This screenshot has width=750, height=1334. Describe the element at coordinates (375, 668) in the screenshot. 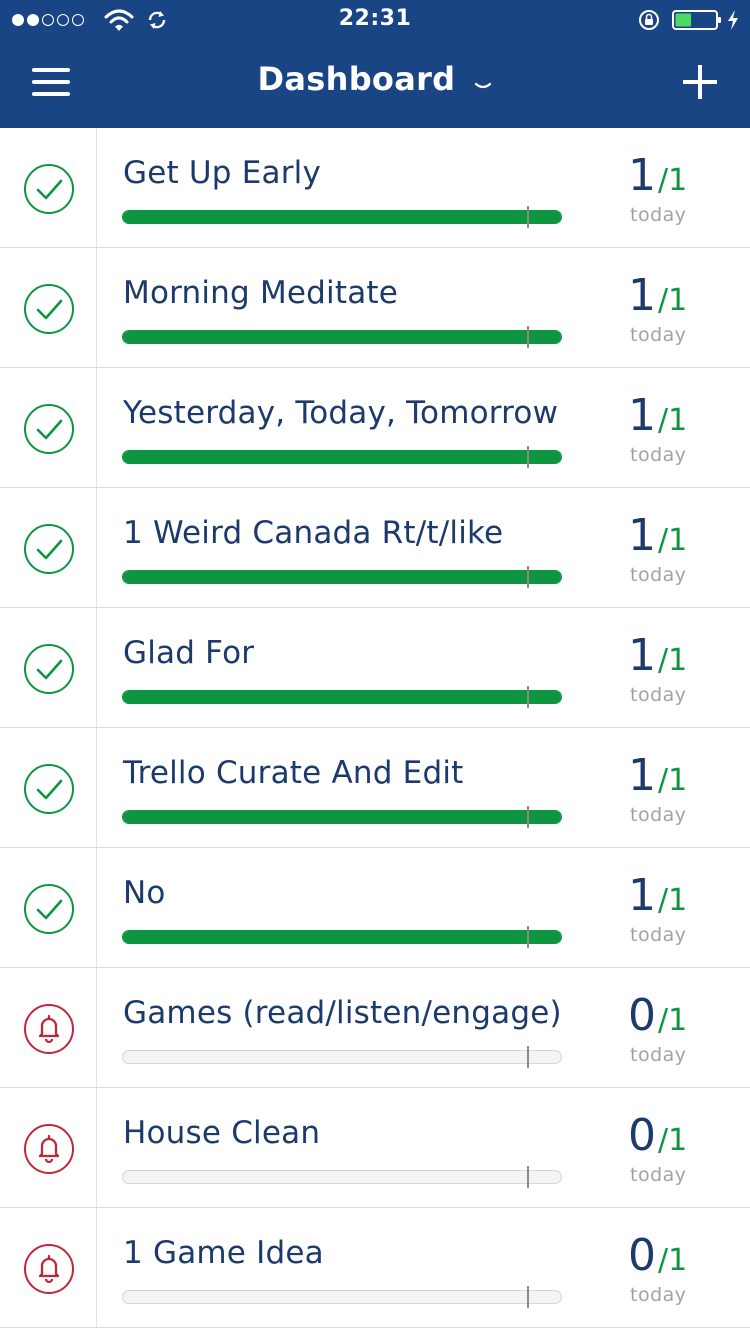

I see `habit-row: Glad For 1/1 today` at that location.